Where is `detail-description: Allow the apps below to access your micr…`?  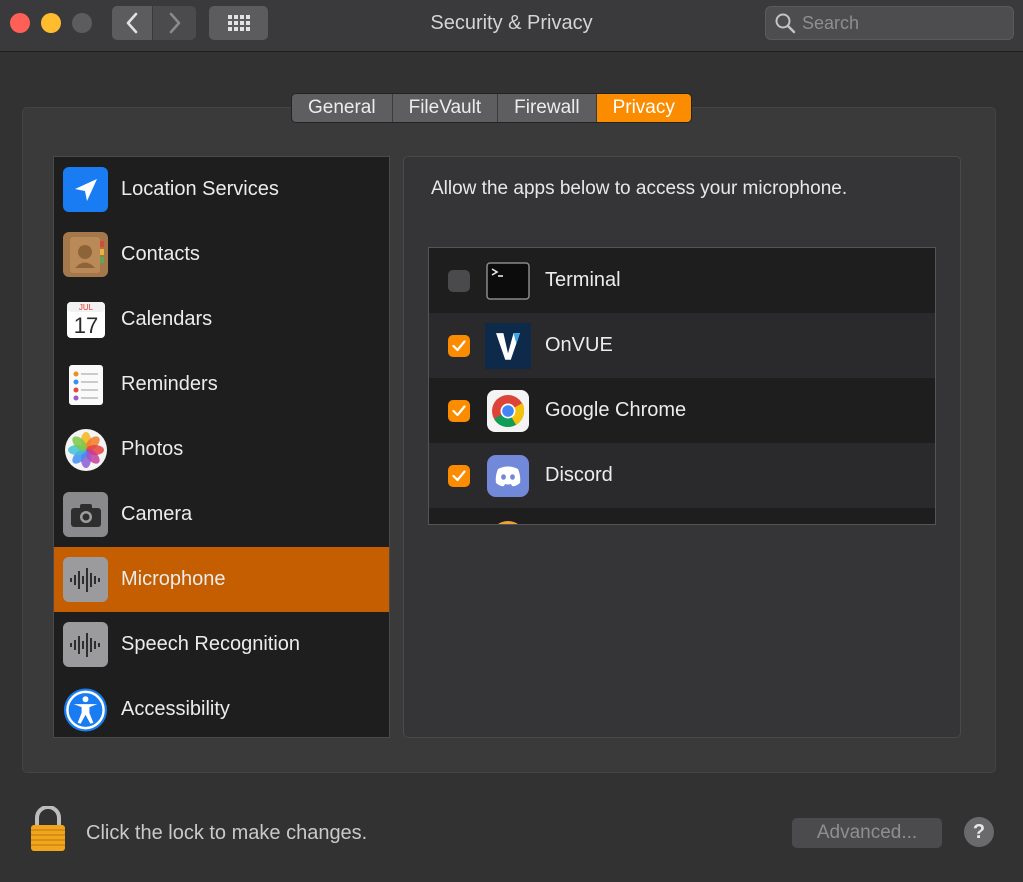 detail-description: Allow the apps below to access your micr… is located at coordinates (639, 188).